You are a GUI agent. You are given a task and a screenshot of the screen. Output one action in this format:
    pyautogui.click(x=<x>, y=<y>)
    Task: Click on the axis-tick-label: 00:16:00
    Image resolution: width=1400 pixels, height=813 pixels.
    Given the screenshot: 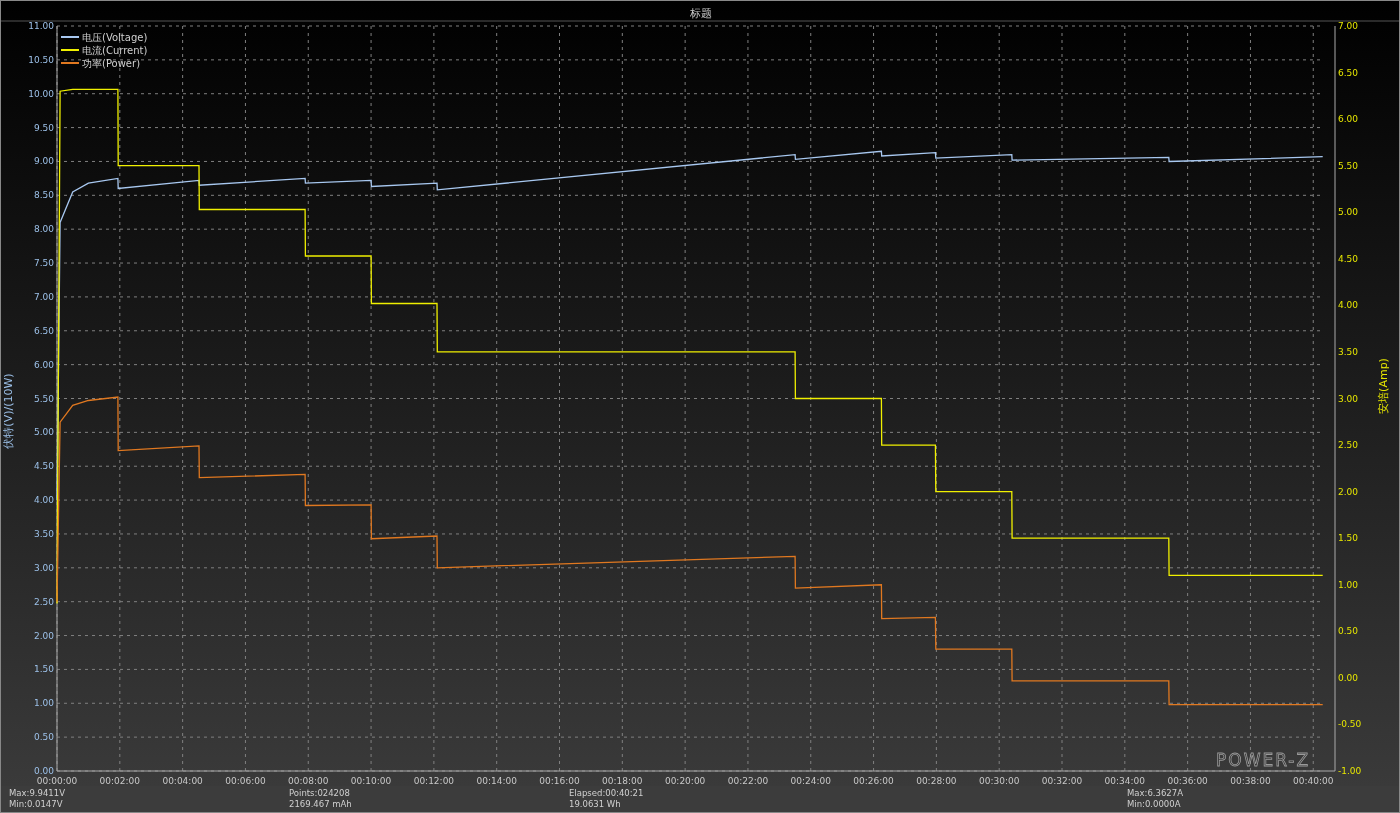 What is the action you would take?
    pyautogui.click(x=559, y=781)
    